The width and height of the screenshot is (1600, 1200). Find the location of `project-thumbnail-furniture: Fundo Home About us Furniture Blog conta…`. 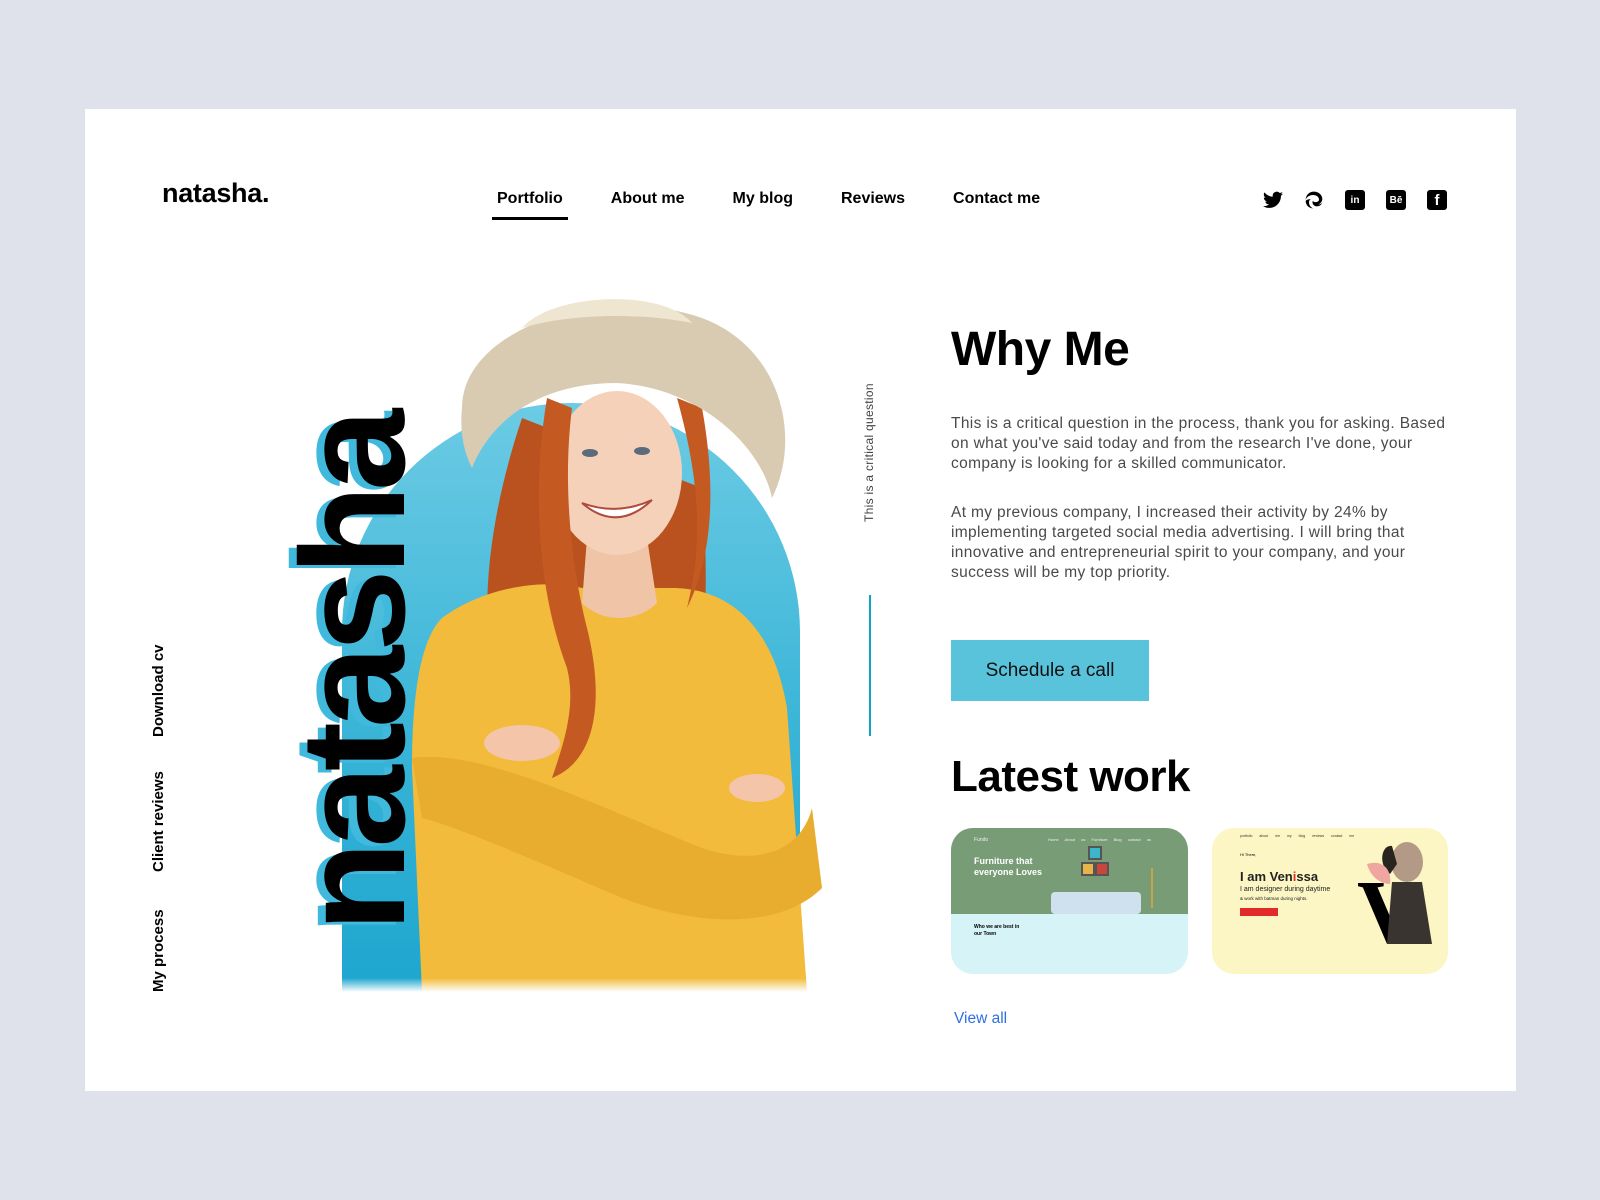

project-thumbnail-furniture: Fundo Home About us Furniture Blog conta… is located at coordinates (1069, 901).